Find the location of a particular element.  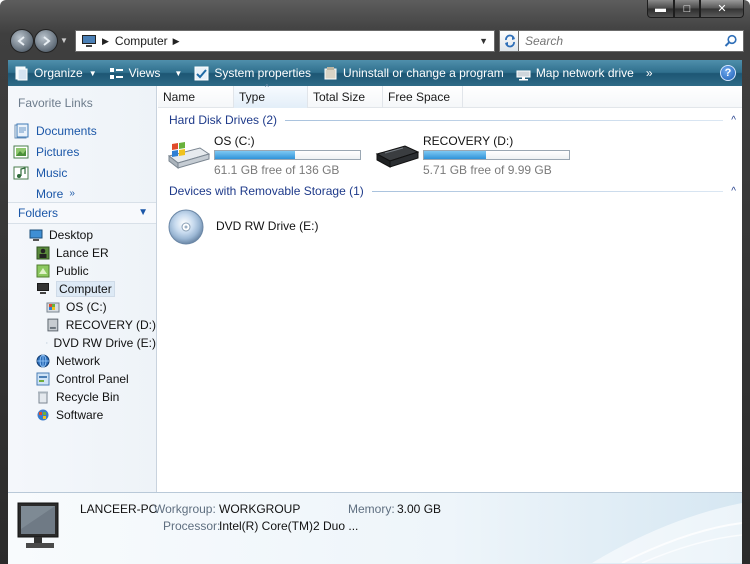

tree-item-label: Software is located at coordinates (80, 415).